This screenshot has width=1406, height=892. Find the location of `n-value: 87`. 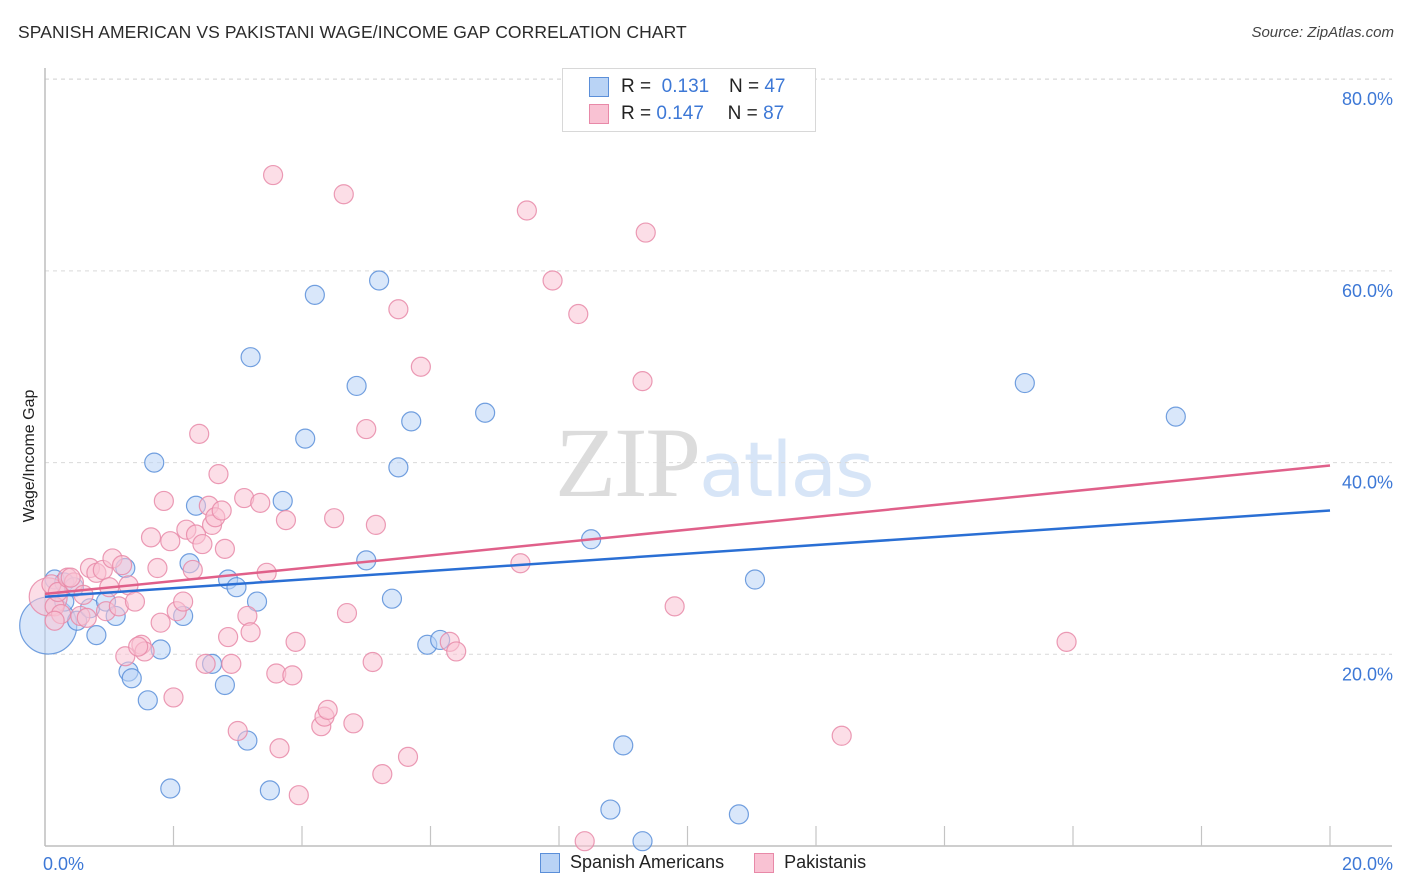

n-value: 87 is located at coordinates (774, 113).